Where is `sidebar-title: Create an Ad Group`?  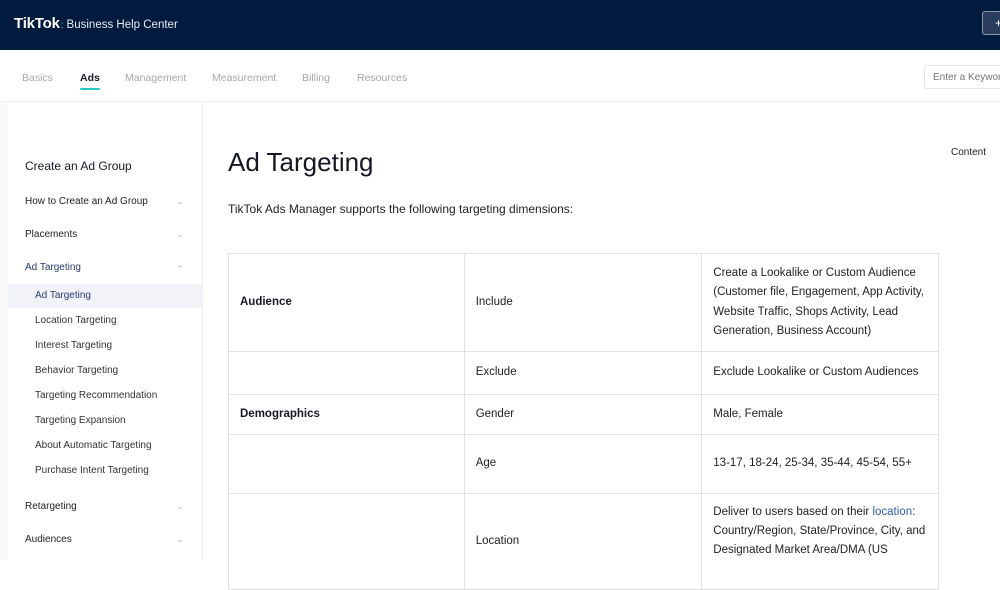 sidebar-title: Create an Ad Group is located at coordinates (78, 166).